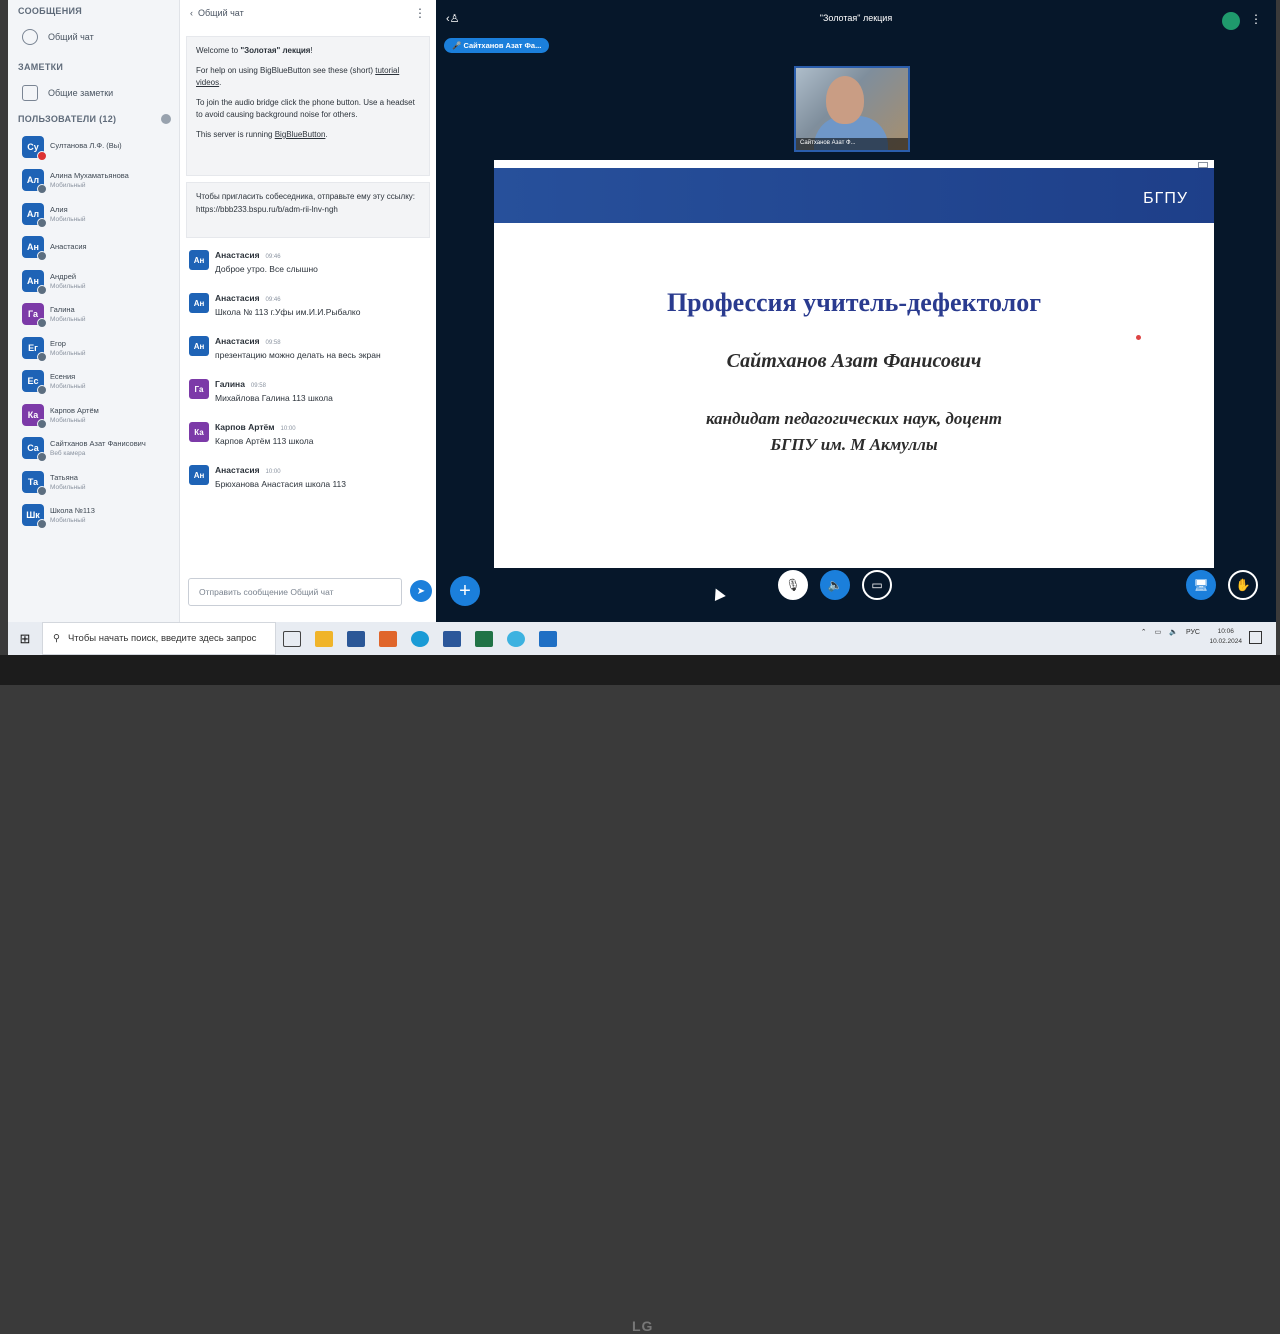  Describe the element at coordinates (1243, 585) in the screenshot. I see `raise-hand-button: ✋` at that location.